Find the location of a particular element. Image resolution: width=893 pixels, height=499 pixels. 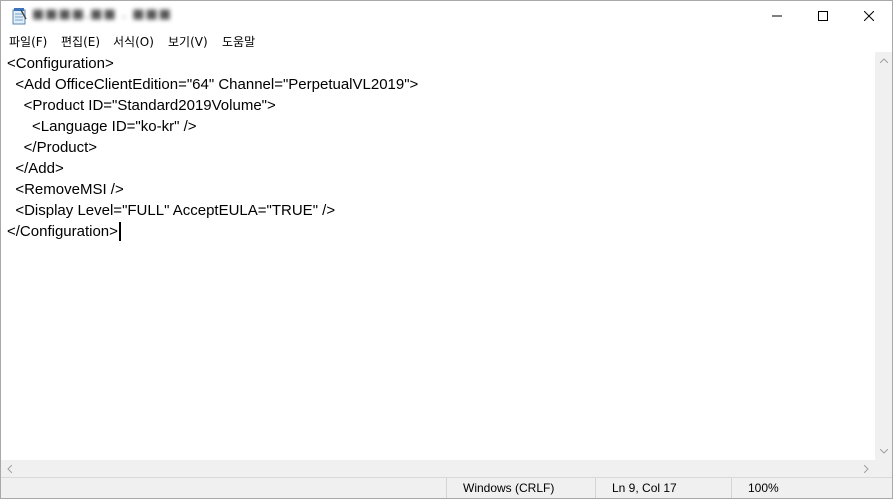

title-bar: ■■■■.■■ . ■■■ is located at coordinates (446, 16).